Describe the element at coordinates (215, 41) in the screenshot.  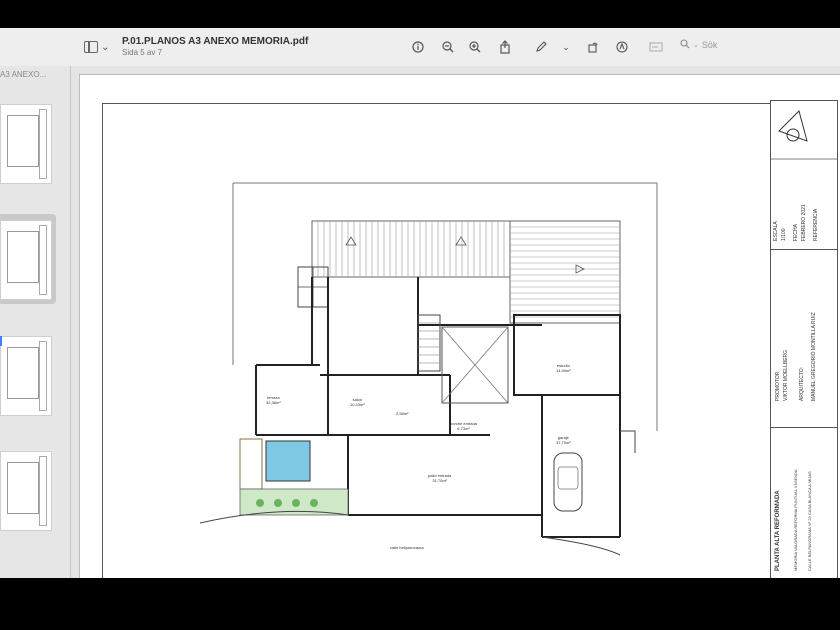
I see `document-title: P.01.PLANOS A3 ANEXO MEMORIA.pdf` at that location.